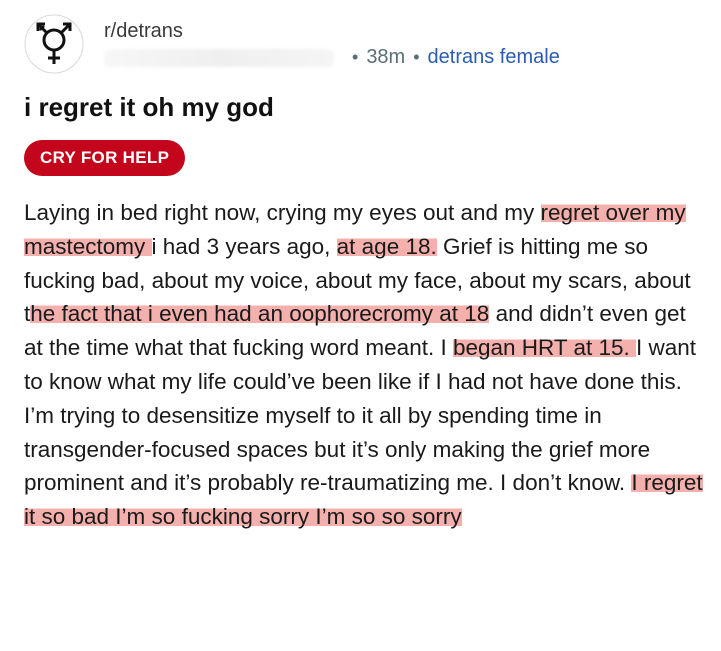 The height and width of the screenshot is (651, 721). Describe the element at coordinates (54, 44) in the screenshot. I see `gender-symbol-icon` at that location.